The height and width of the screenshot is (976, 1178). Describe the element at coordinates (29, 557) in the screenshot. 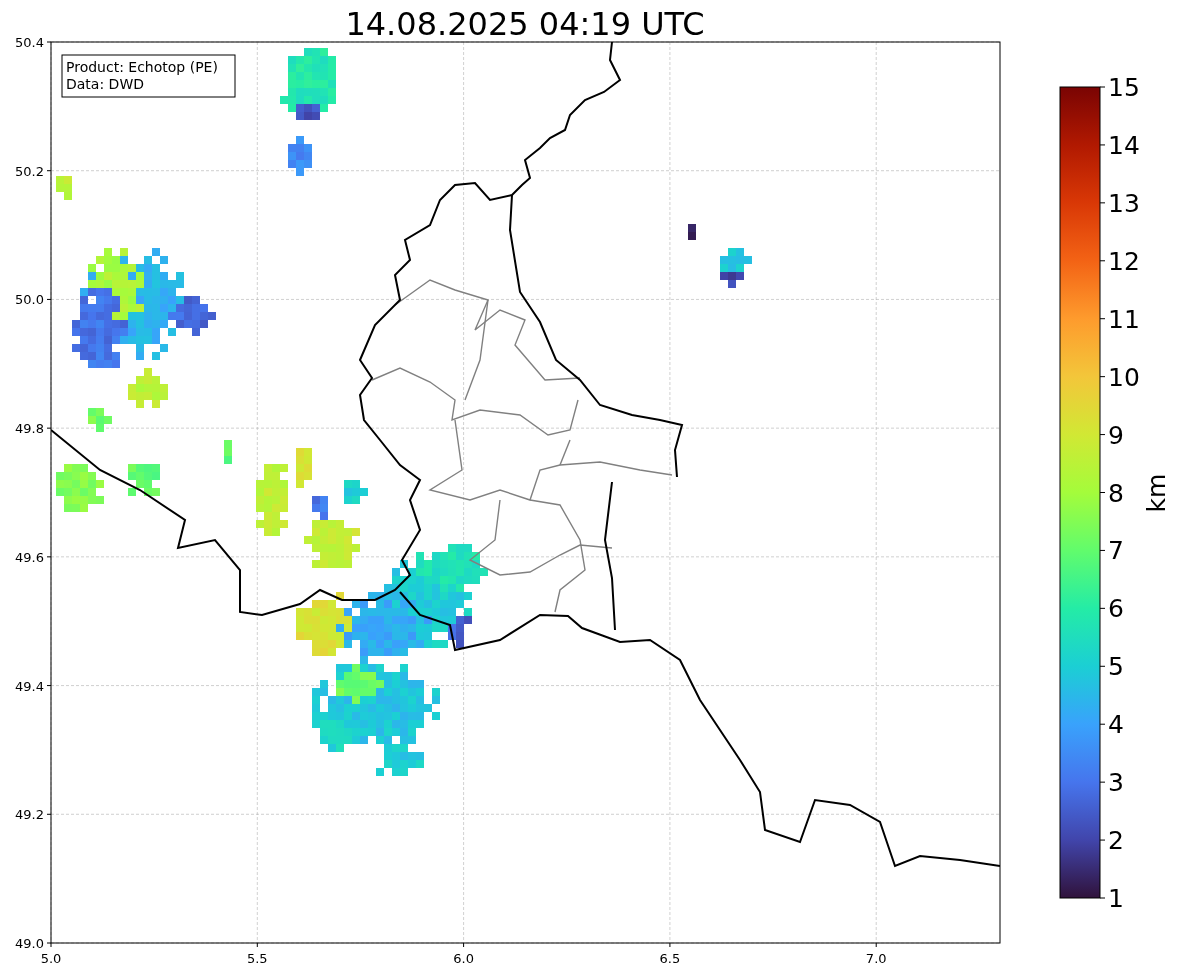

I see `y-tick-label: 49.6` at that location.